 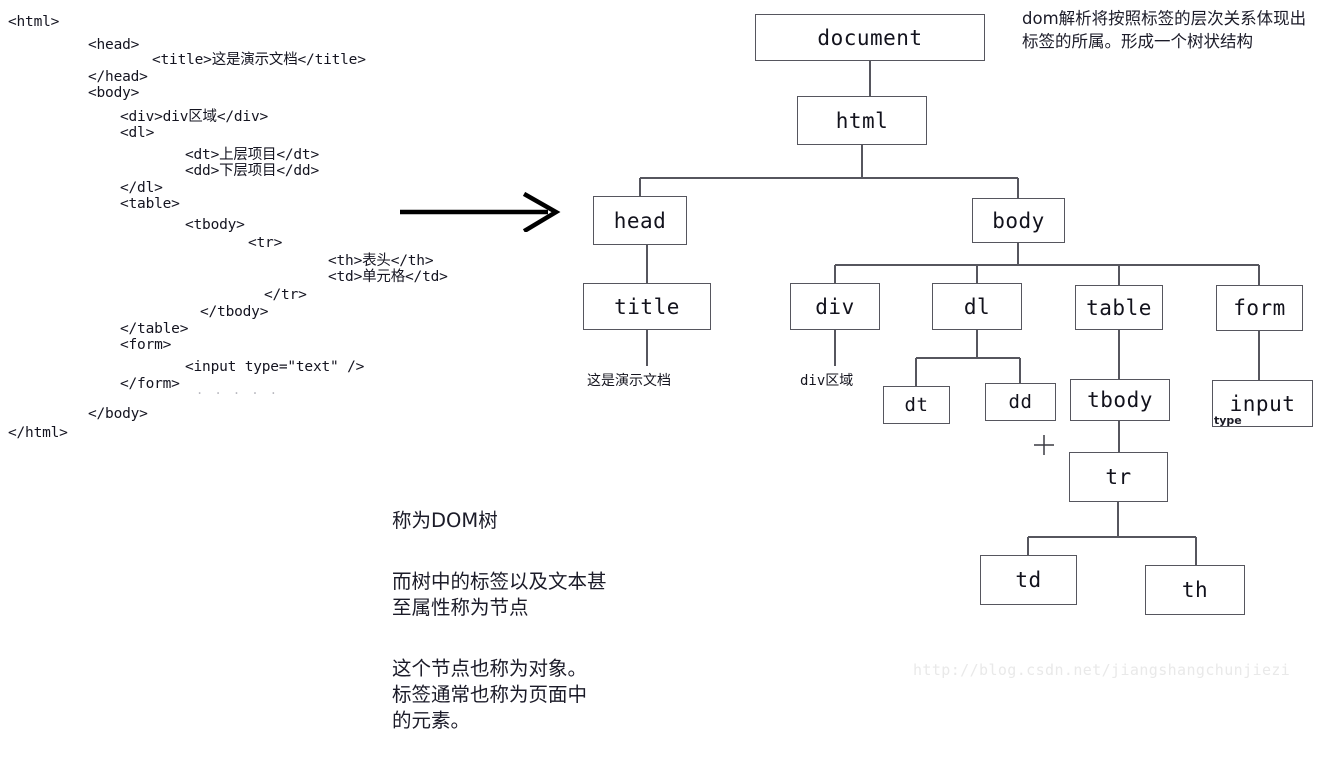 I want to click on code-line: <div>div区域</div>, so click(x=194, y=117).